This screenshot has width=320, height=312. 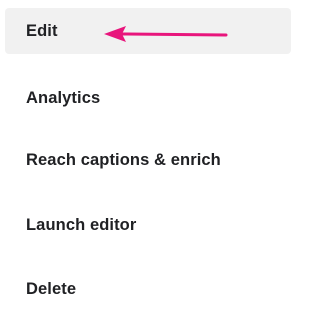 What do you see at coordinates (123, 159) in the screenshot?
I see `menu-item-label: Reach captions & enrich` at bounding box center [123, 159].